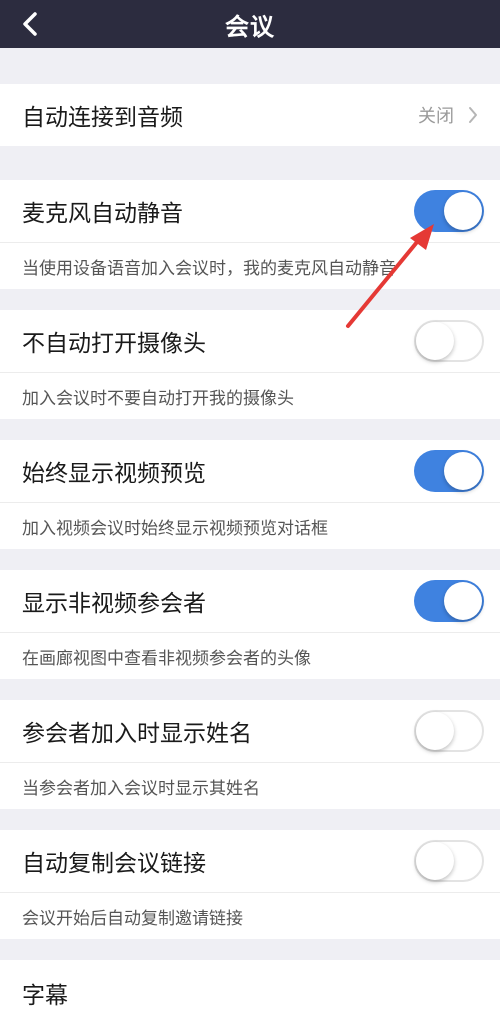 This screenshot has width=500, height=1036. Describe the element at coordinates (102, 214) in the screenshot. I see `setting-label: 麦克风自动静音` at that location.